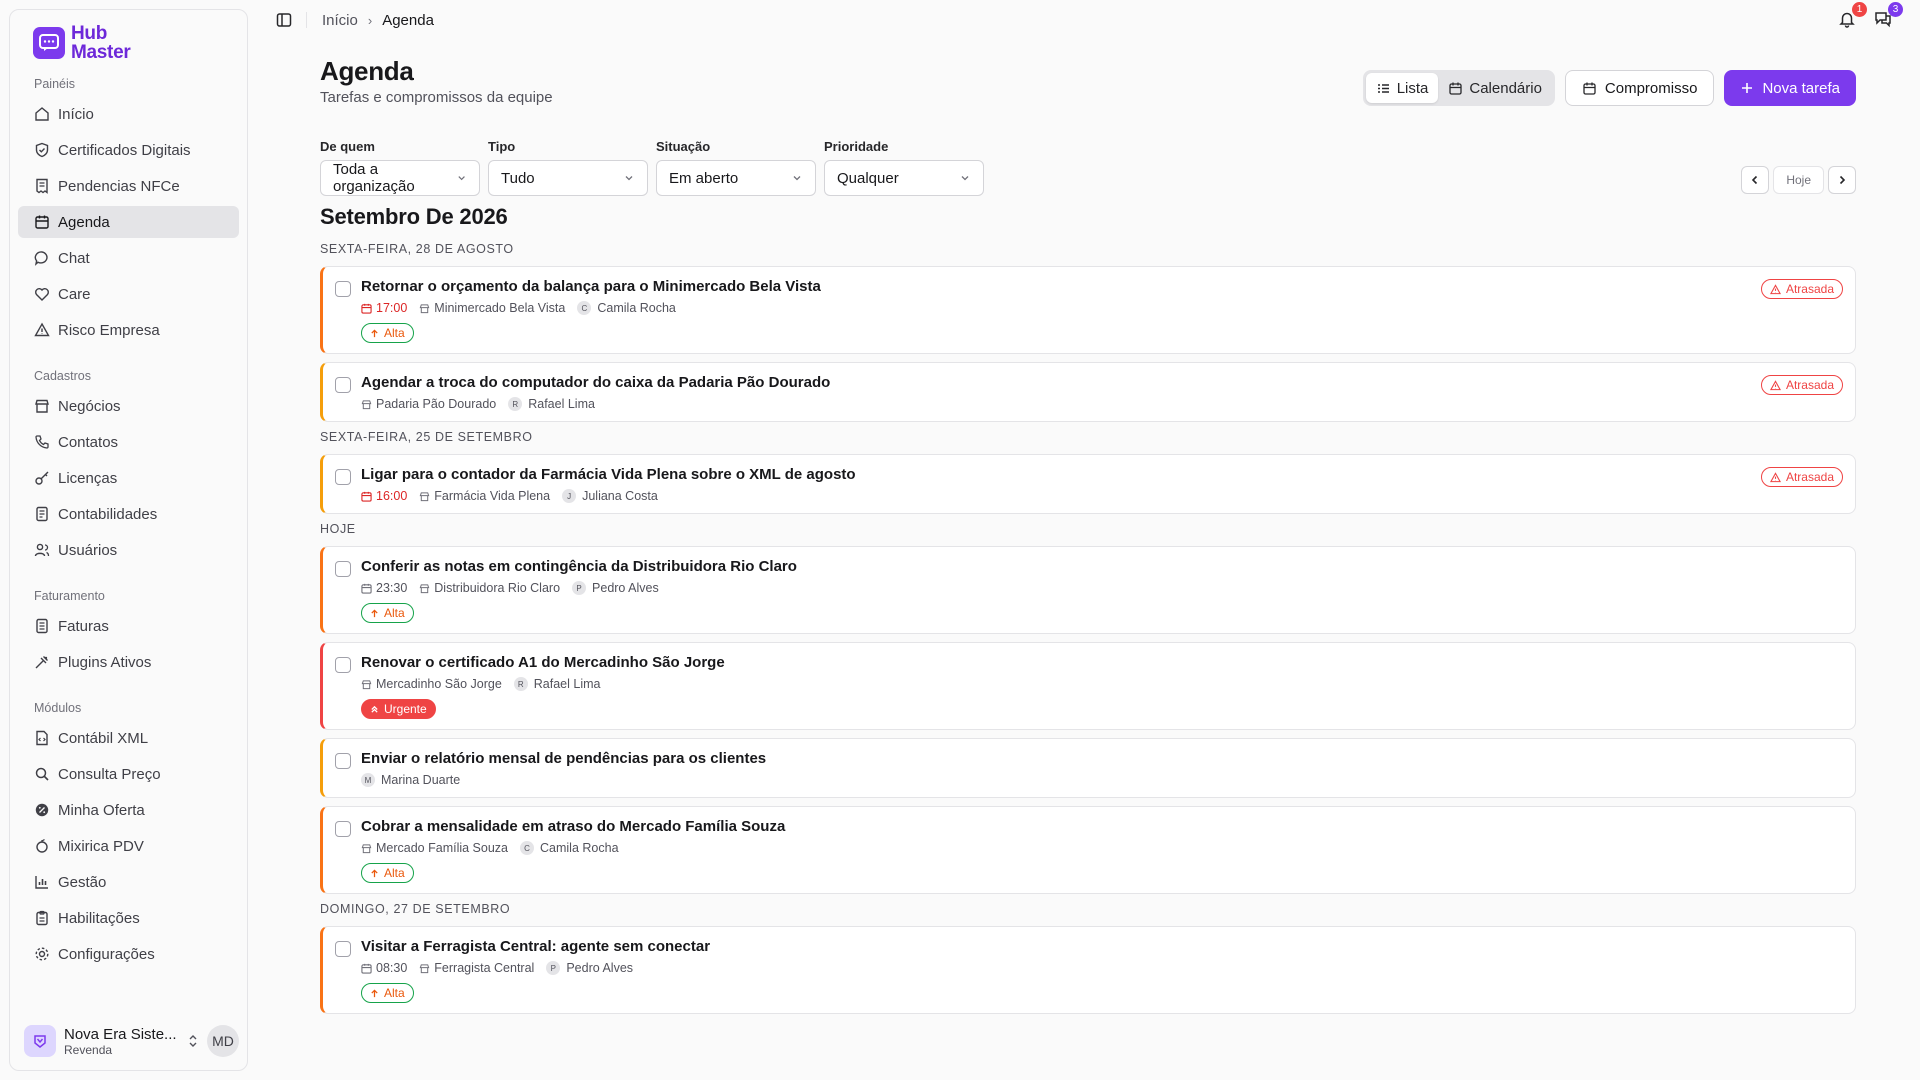 This screenshot has height=1080, width=1920. I want to click on chevron-left-icon, so click(1755, 180).